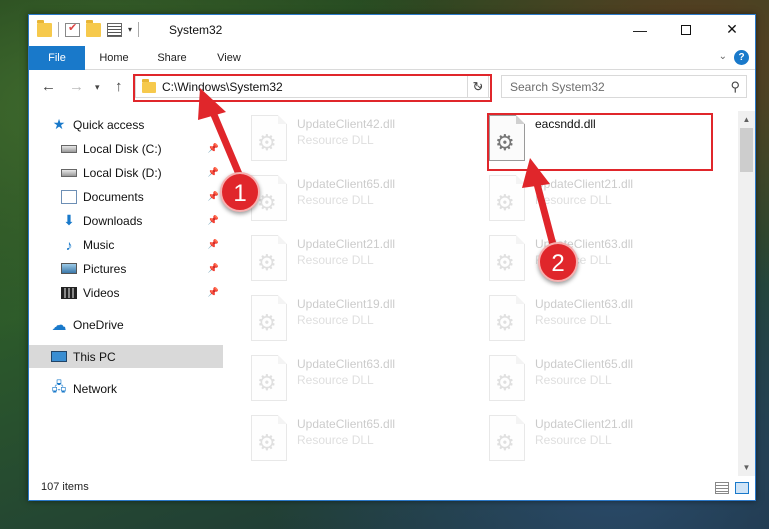  Describe the element at coordinates (240, 192) in the screenshot. I see `step-1-badge: 1` at that location.